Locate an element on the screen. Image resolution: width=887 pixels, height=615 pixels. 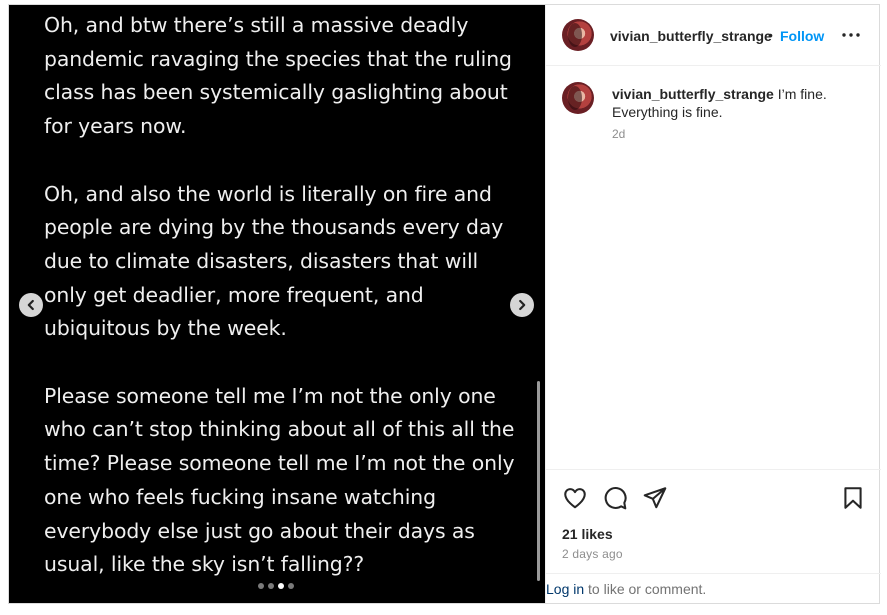
chevron-right-icon is located at coordinates (522, 305).